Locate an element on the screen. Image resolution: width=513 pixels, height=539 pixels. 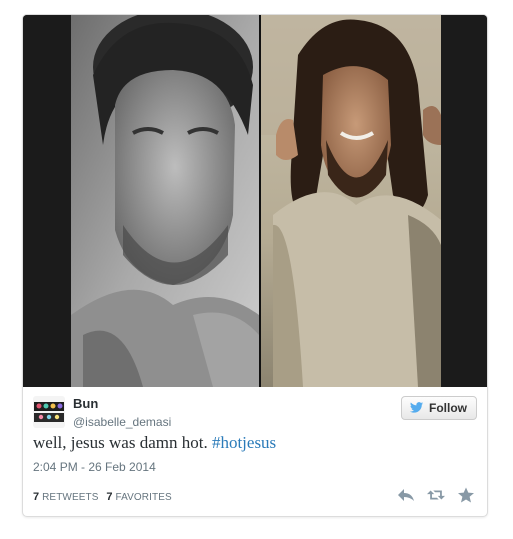
retweets-stat: 7 RETWEETS is located at coordinates (66, 497).